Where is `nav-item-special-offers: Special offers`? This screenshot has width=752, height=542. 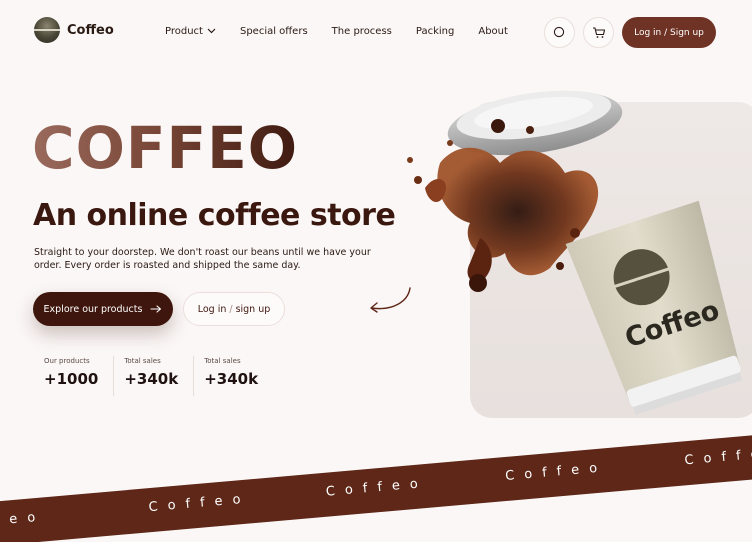
nav-item-special-offers: Special offers is located at coordinates (274, 31).